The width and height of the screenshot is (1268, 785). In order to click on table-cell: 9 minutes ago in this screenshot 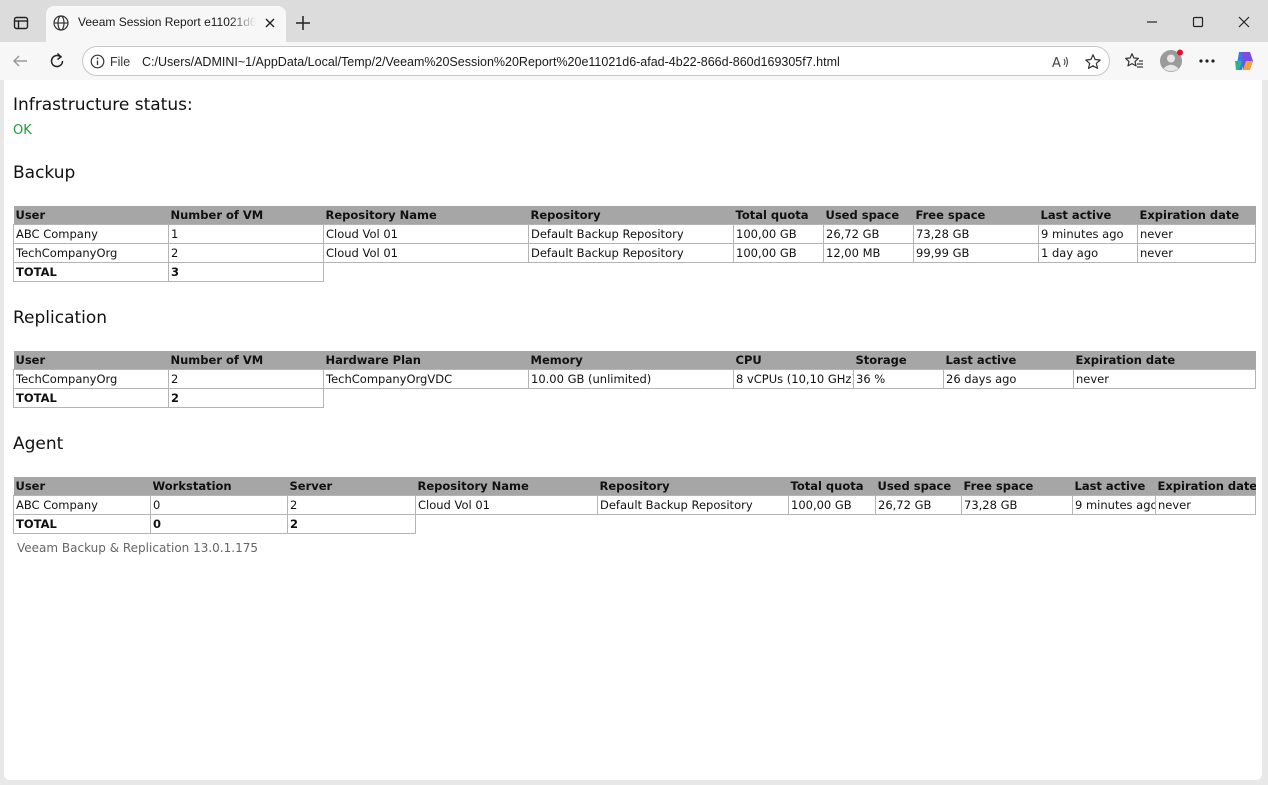, I will do `click(1088, 233)`.